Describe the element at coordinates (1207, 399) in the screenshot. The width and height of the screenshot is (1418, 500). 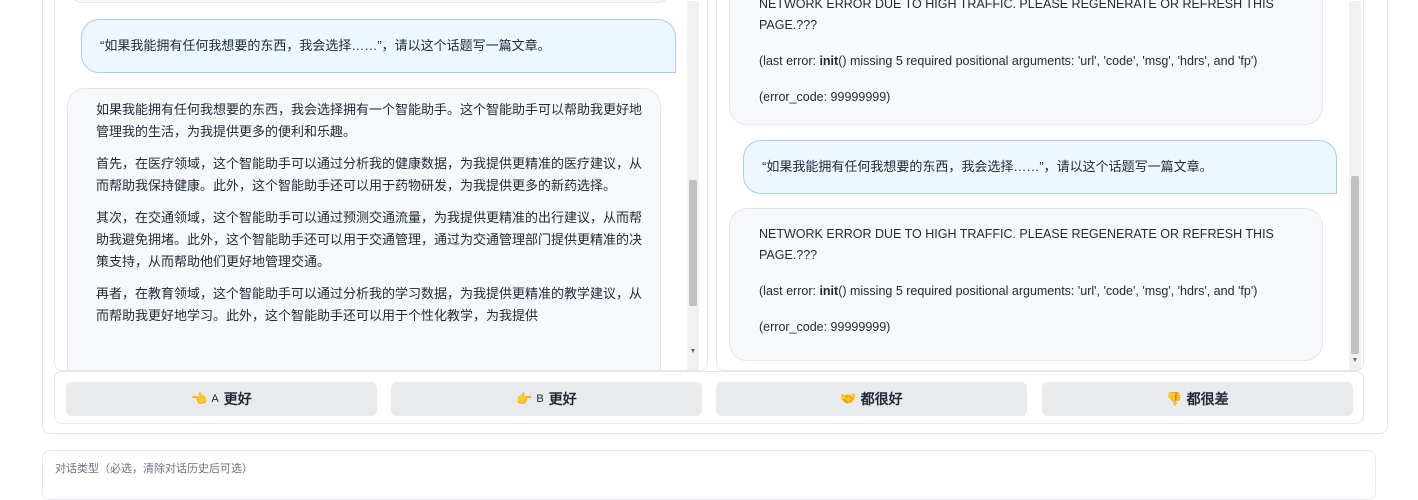
I see `both-bad-label: 都很差` at that location.